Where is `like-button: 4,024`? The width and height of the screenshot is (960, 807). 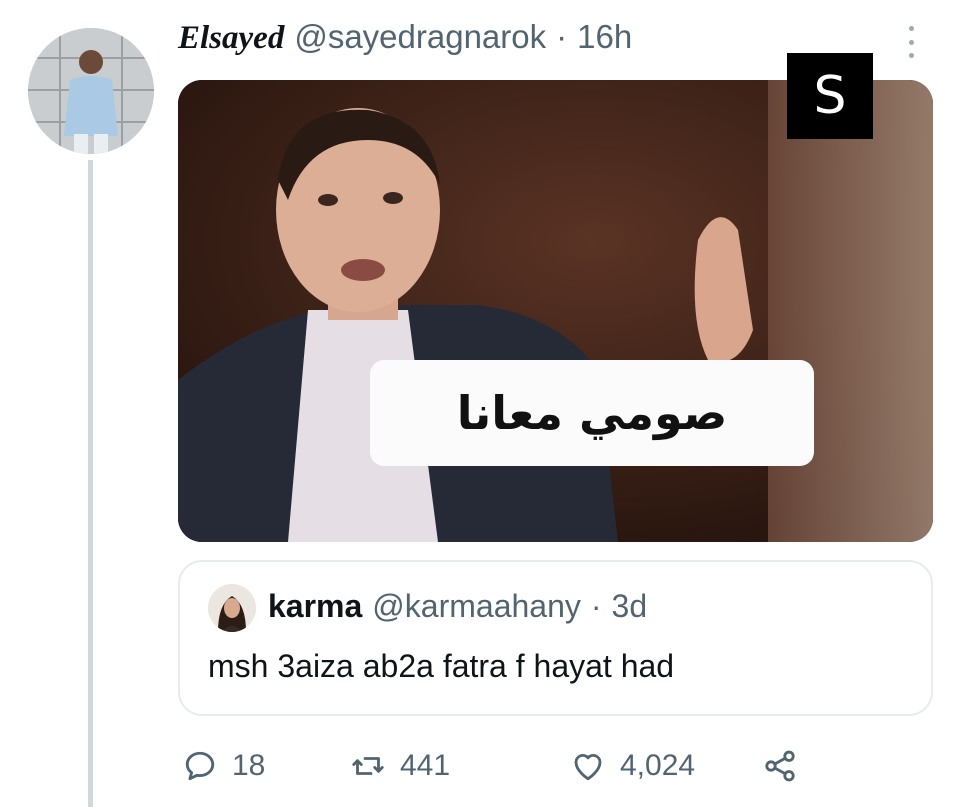
like-button: 4,024 is located at coordinates (632, 766).